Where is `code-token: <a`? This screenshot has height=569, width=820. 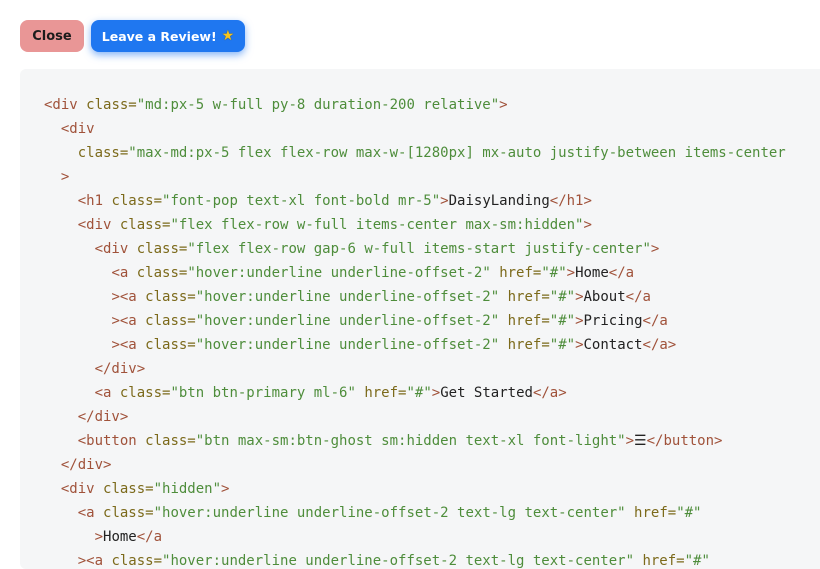
code-token: <a is located at coordinates (124, 273).